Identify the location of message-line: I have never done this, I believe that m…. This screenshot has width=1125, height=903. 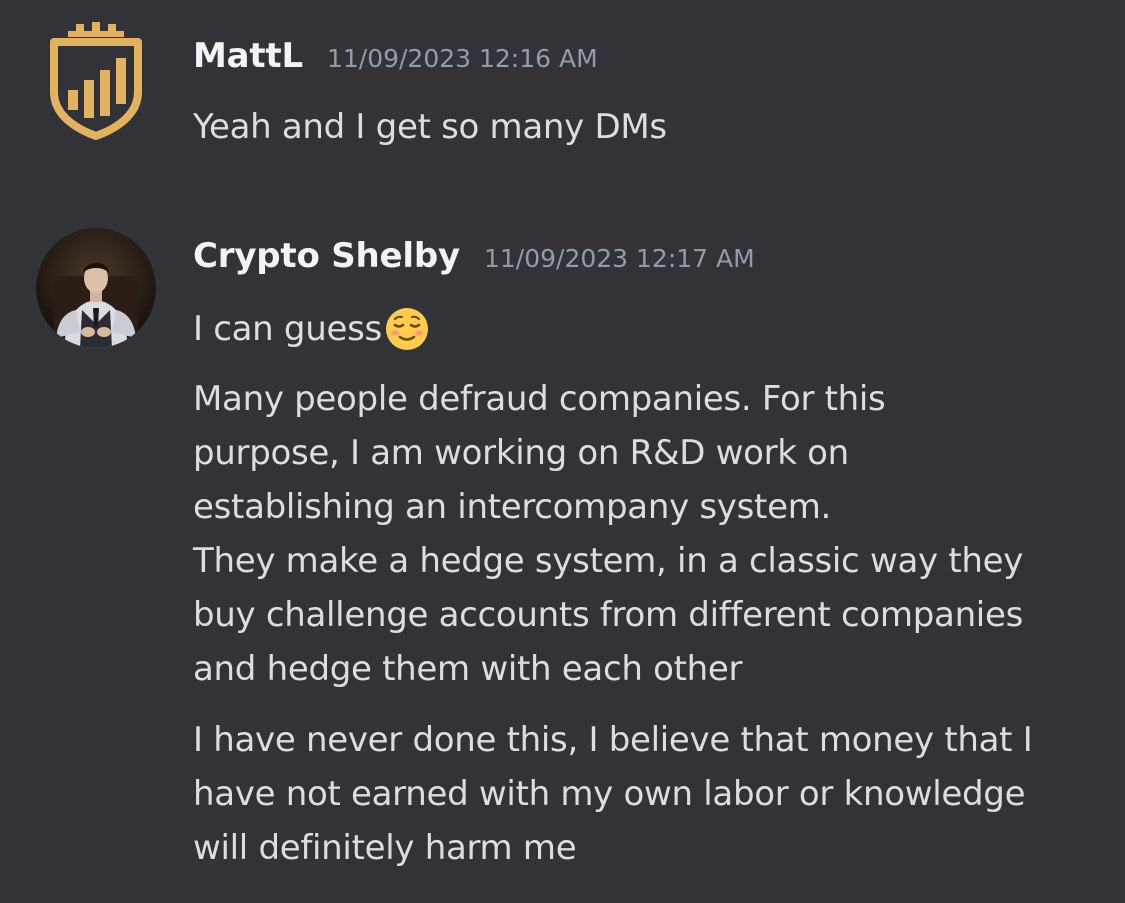
(613, 740).